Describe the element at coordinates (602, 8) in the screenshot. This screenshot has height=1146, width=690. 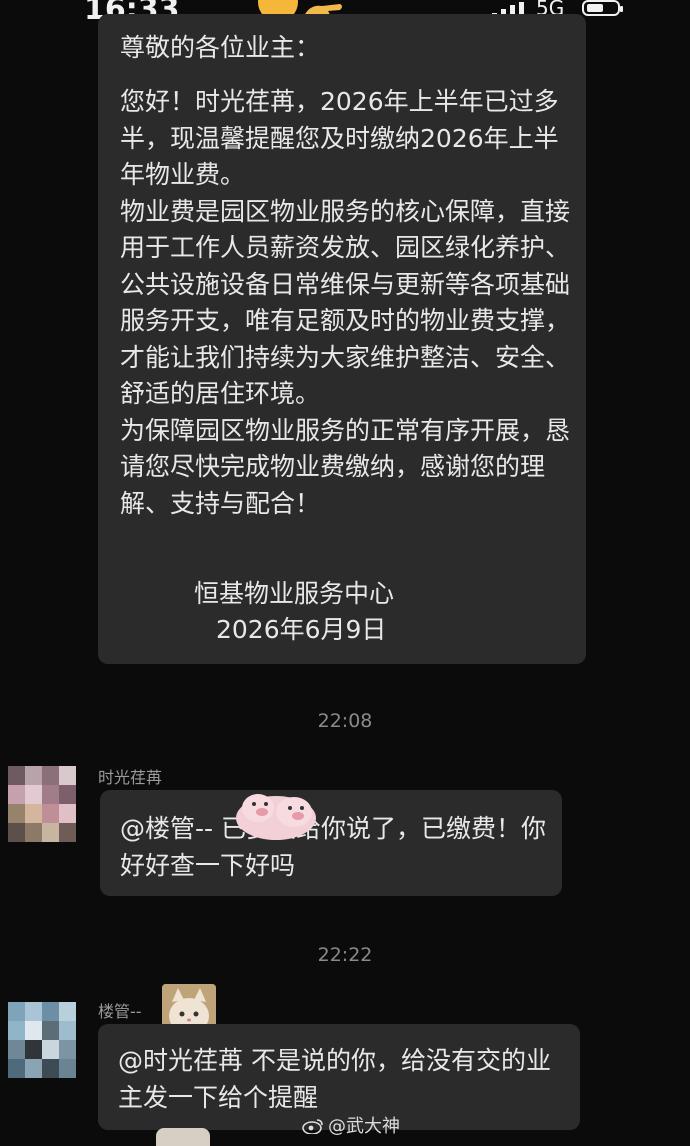
I see `battery-icon` at that location.